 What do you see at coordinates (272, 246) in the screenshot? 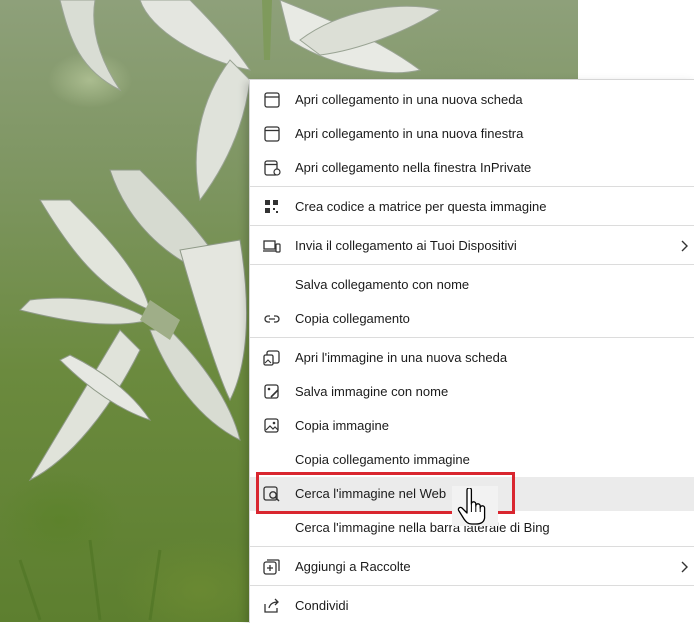
I see `devices-icon` at bounding box center [272, 246].